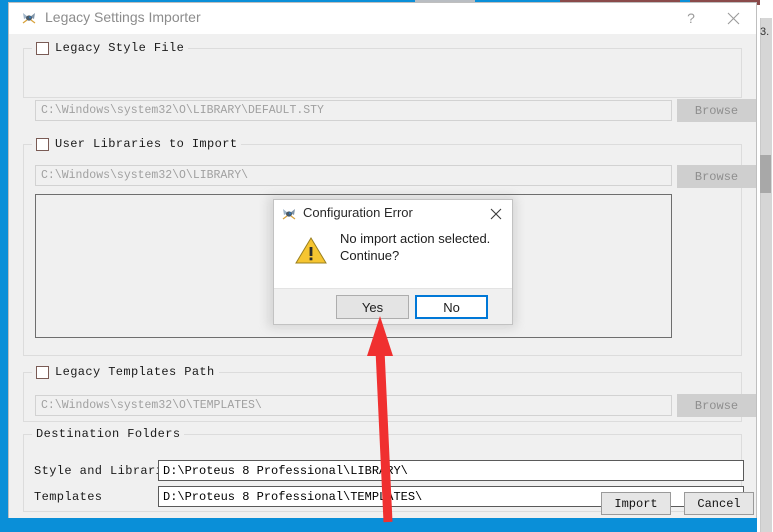  I want to click on user-libraries-path-input: C:\Windows\system32\O\LIBRARY\, so click(353, 175).